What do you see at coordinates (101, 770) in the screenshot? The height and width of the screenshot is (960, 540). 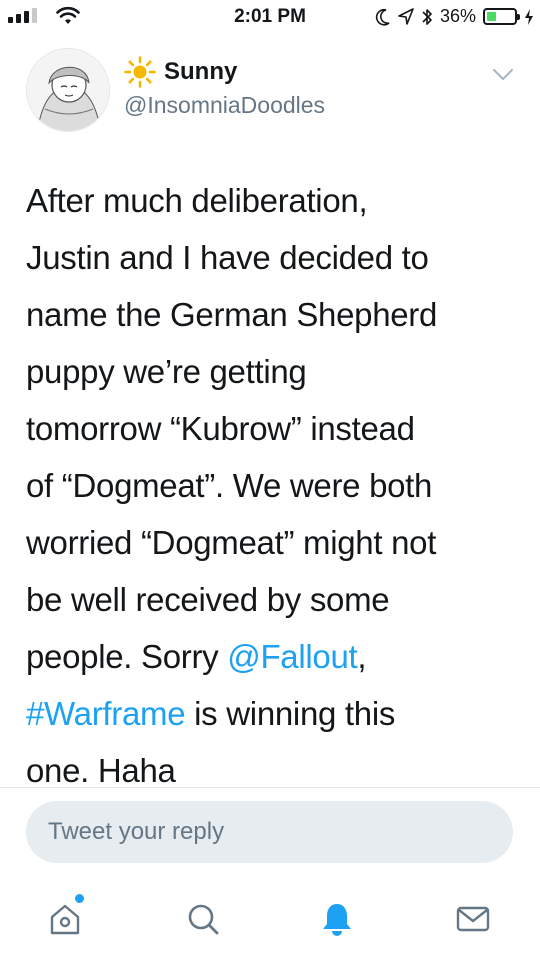 I see `tweet-text-segment: one. Haha` at bounding box center [101, 770].